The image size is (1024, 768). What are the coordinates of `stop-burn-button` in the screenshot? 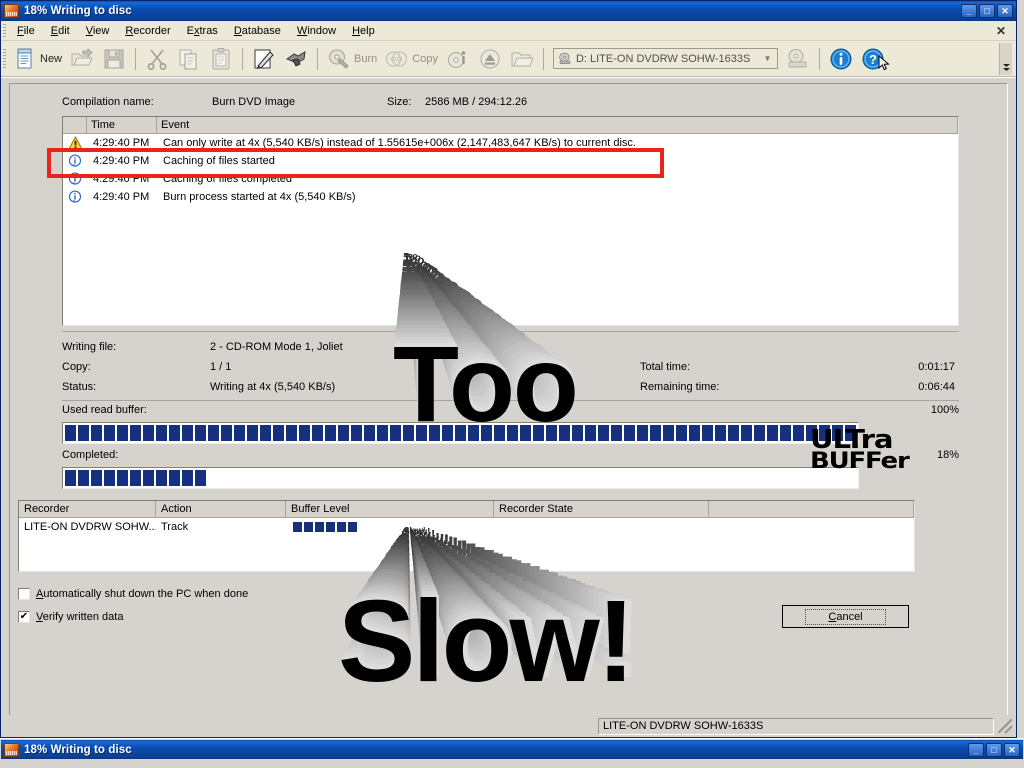 It's located at (296, 59).